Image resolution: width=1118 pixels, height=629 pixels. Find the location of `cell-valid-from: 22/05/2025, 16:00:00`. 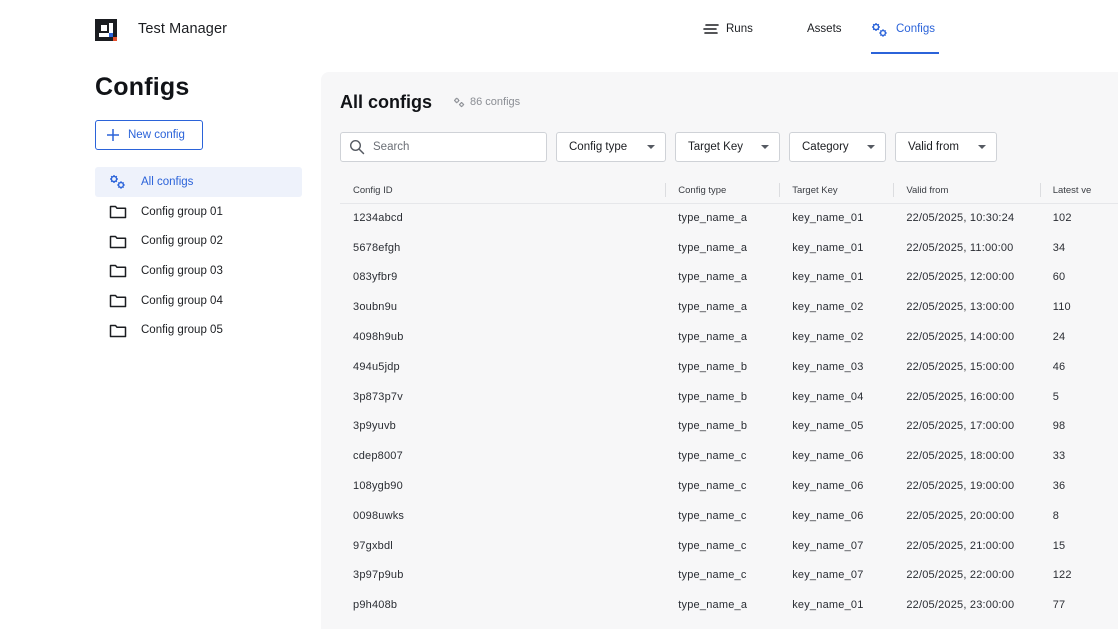

cell-valid-from: 22/05/2025, 16:00:00 is located at coordinates (960, 396).